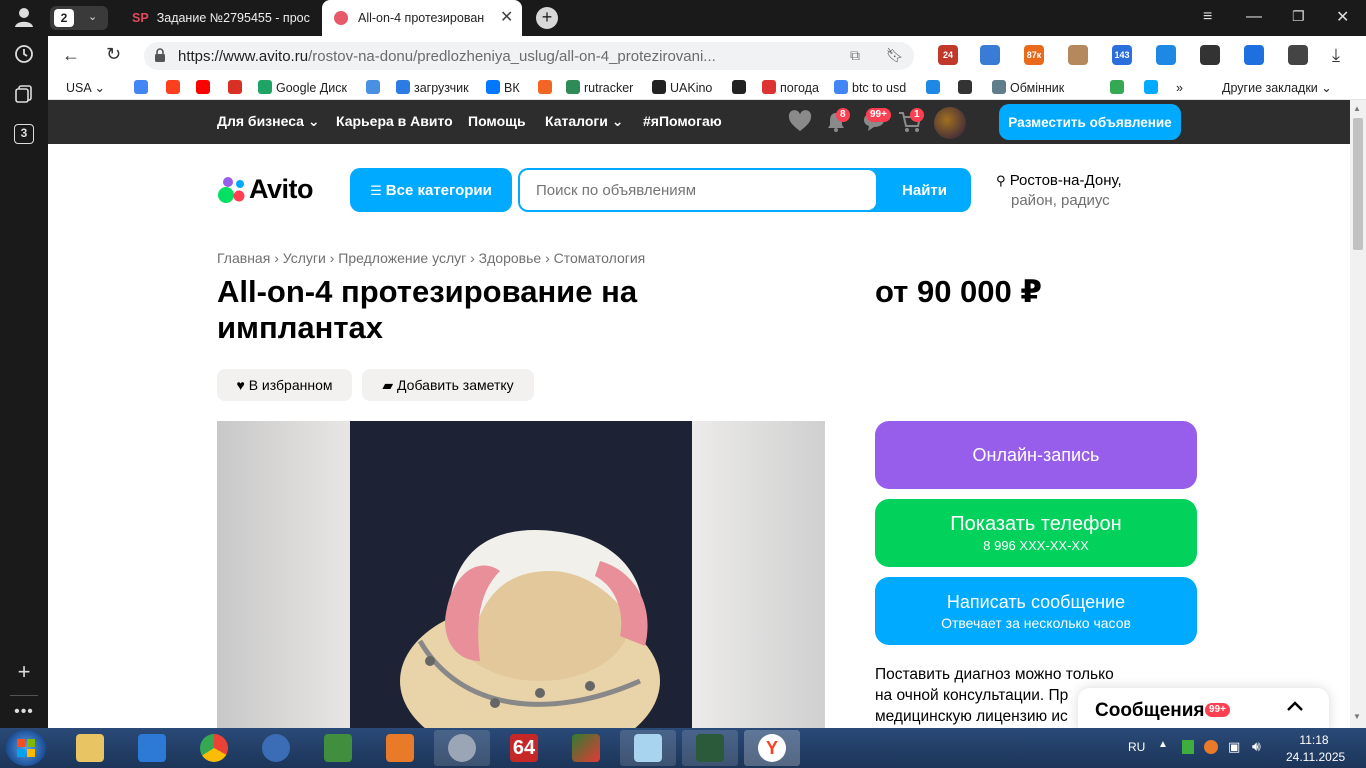 This screenshot has width=1366, height=768. I want to click on language-indicator: RU, so click(1136, 747).